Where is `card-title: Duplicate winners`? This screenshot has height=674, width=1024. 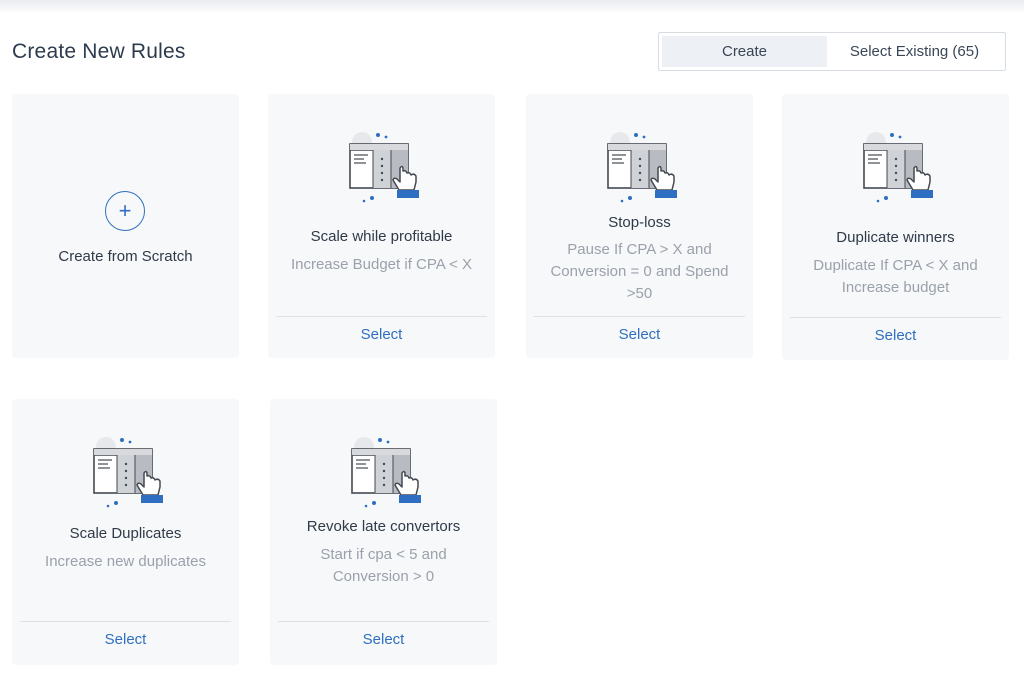
card-title: Duplicate winners is located at coordinates (895, 237).